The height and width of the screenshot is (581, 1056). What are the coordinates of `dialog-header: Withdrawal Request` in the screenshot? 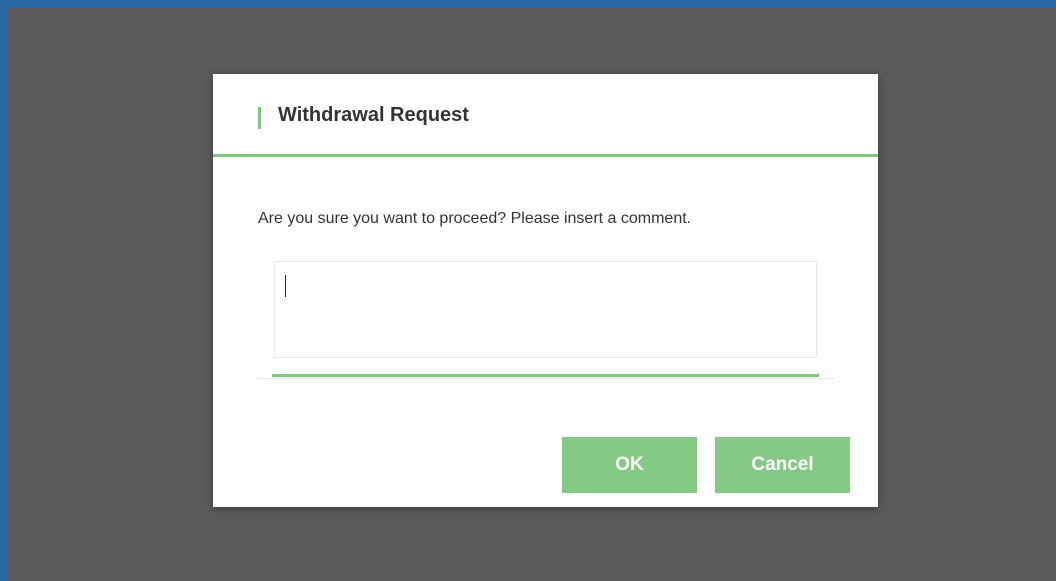 It's located at (545, 115).